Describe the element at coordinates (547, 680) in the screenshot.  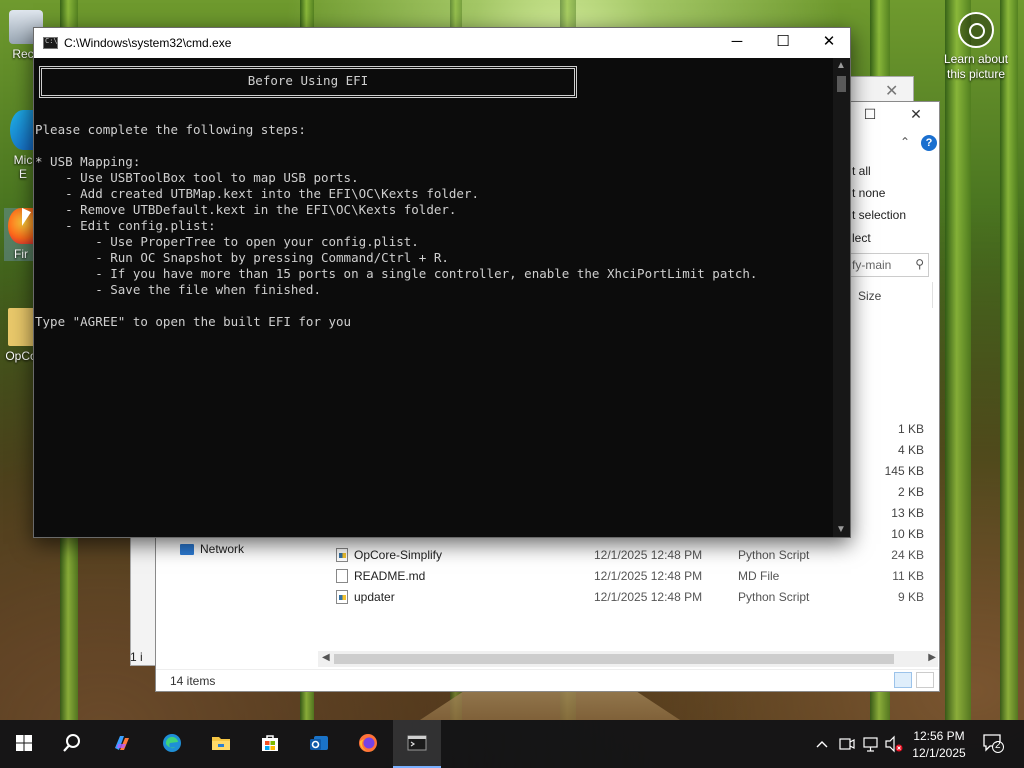
I see `status-bar: 14 items` at that location.